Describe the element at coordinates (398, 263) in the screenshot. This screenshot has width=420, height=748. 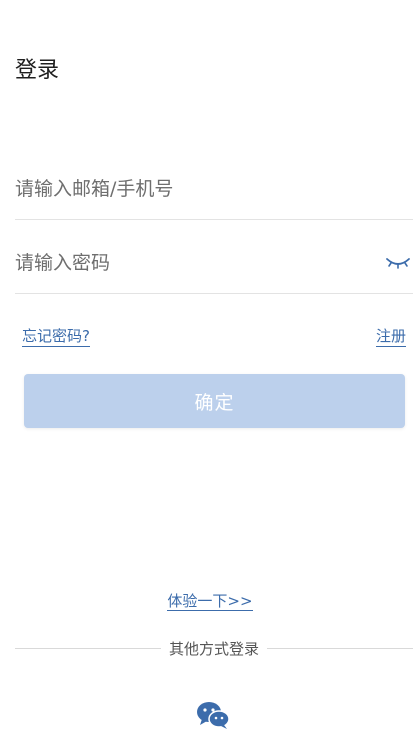
I see `eye-closed-icon` at that location.